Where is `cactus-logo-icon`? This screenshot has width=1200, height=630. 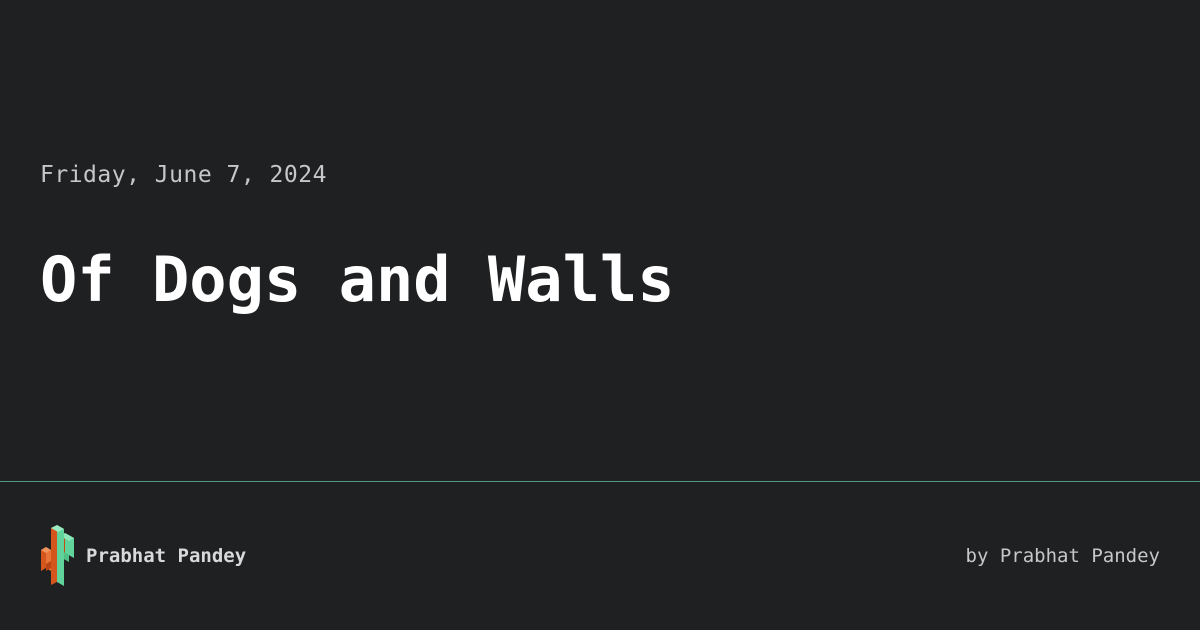 cactus-logo-icon is located at coordinates (57, 555).